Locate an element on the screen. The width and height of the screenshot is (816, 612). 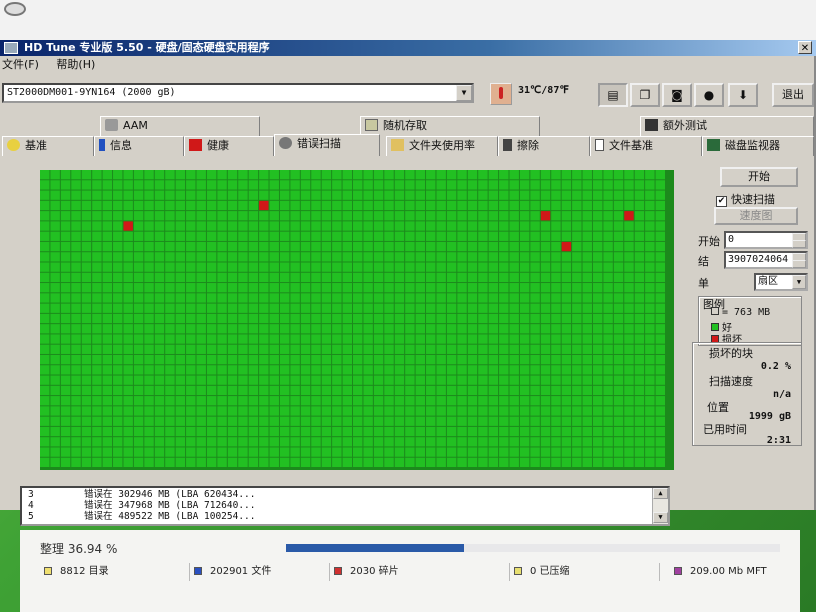
start-position-input: 0 is located at coordinates (766, 240).